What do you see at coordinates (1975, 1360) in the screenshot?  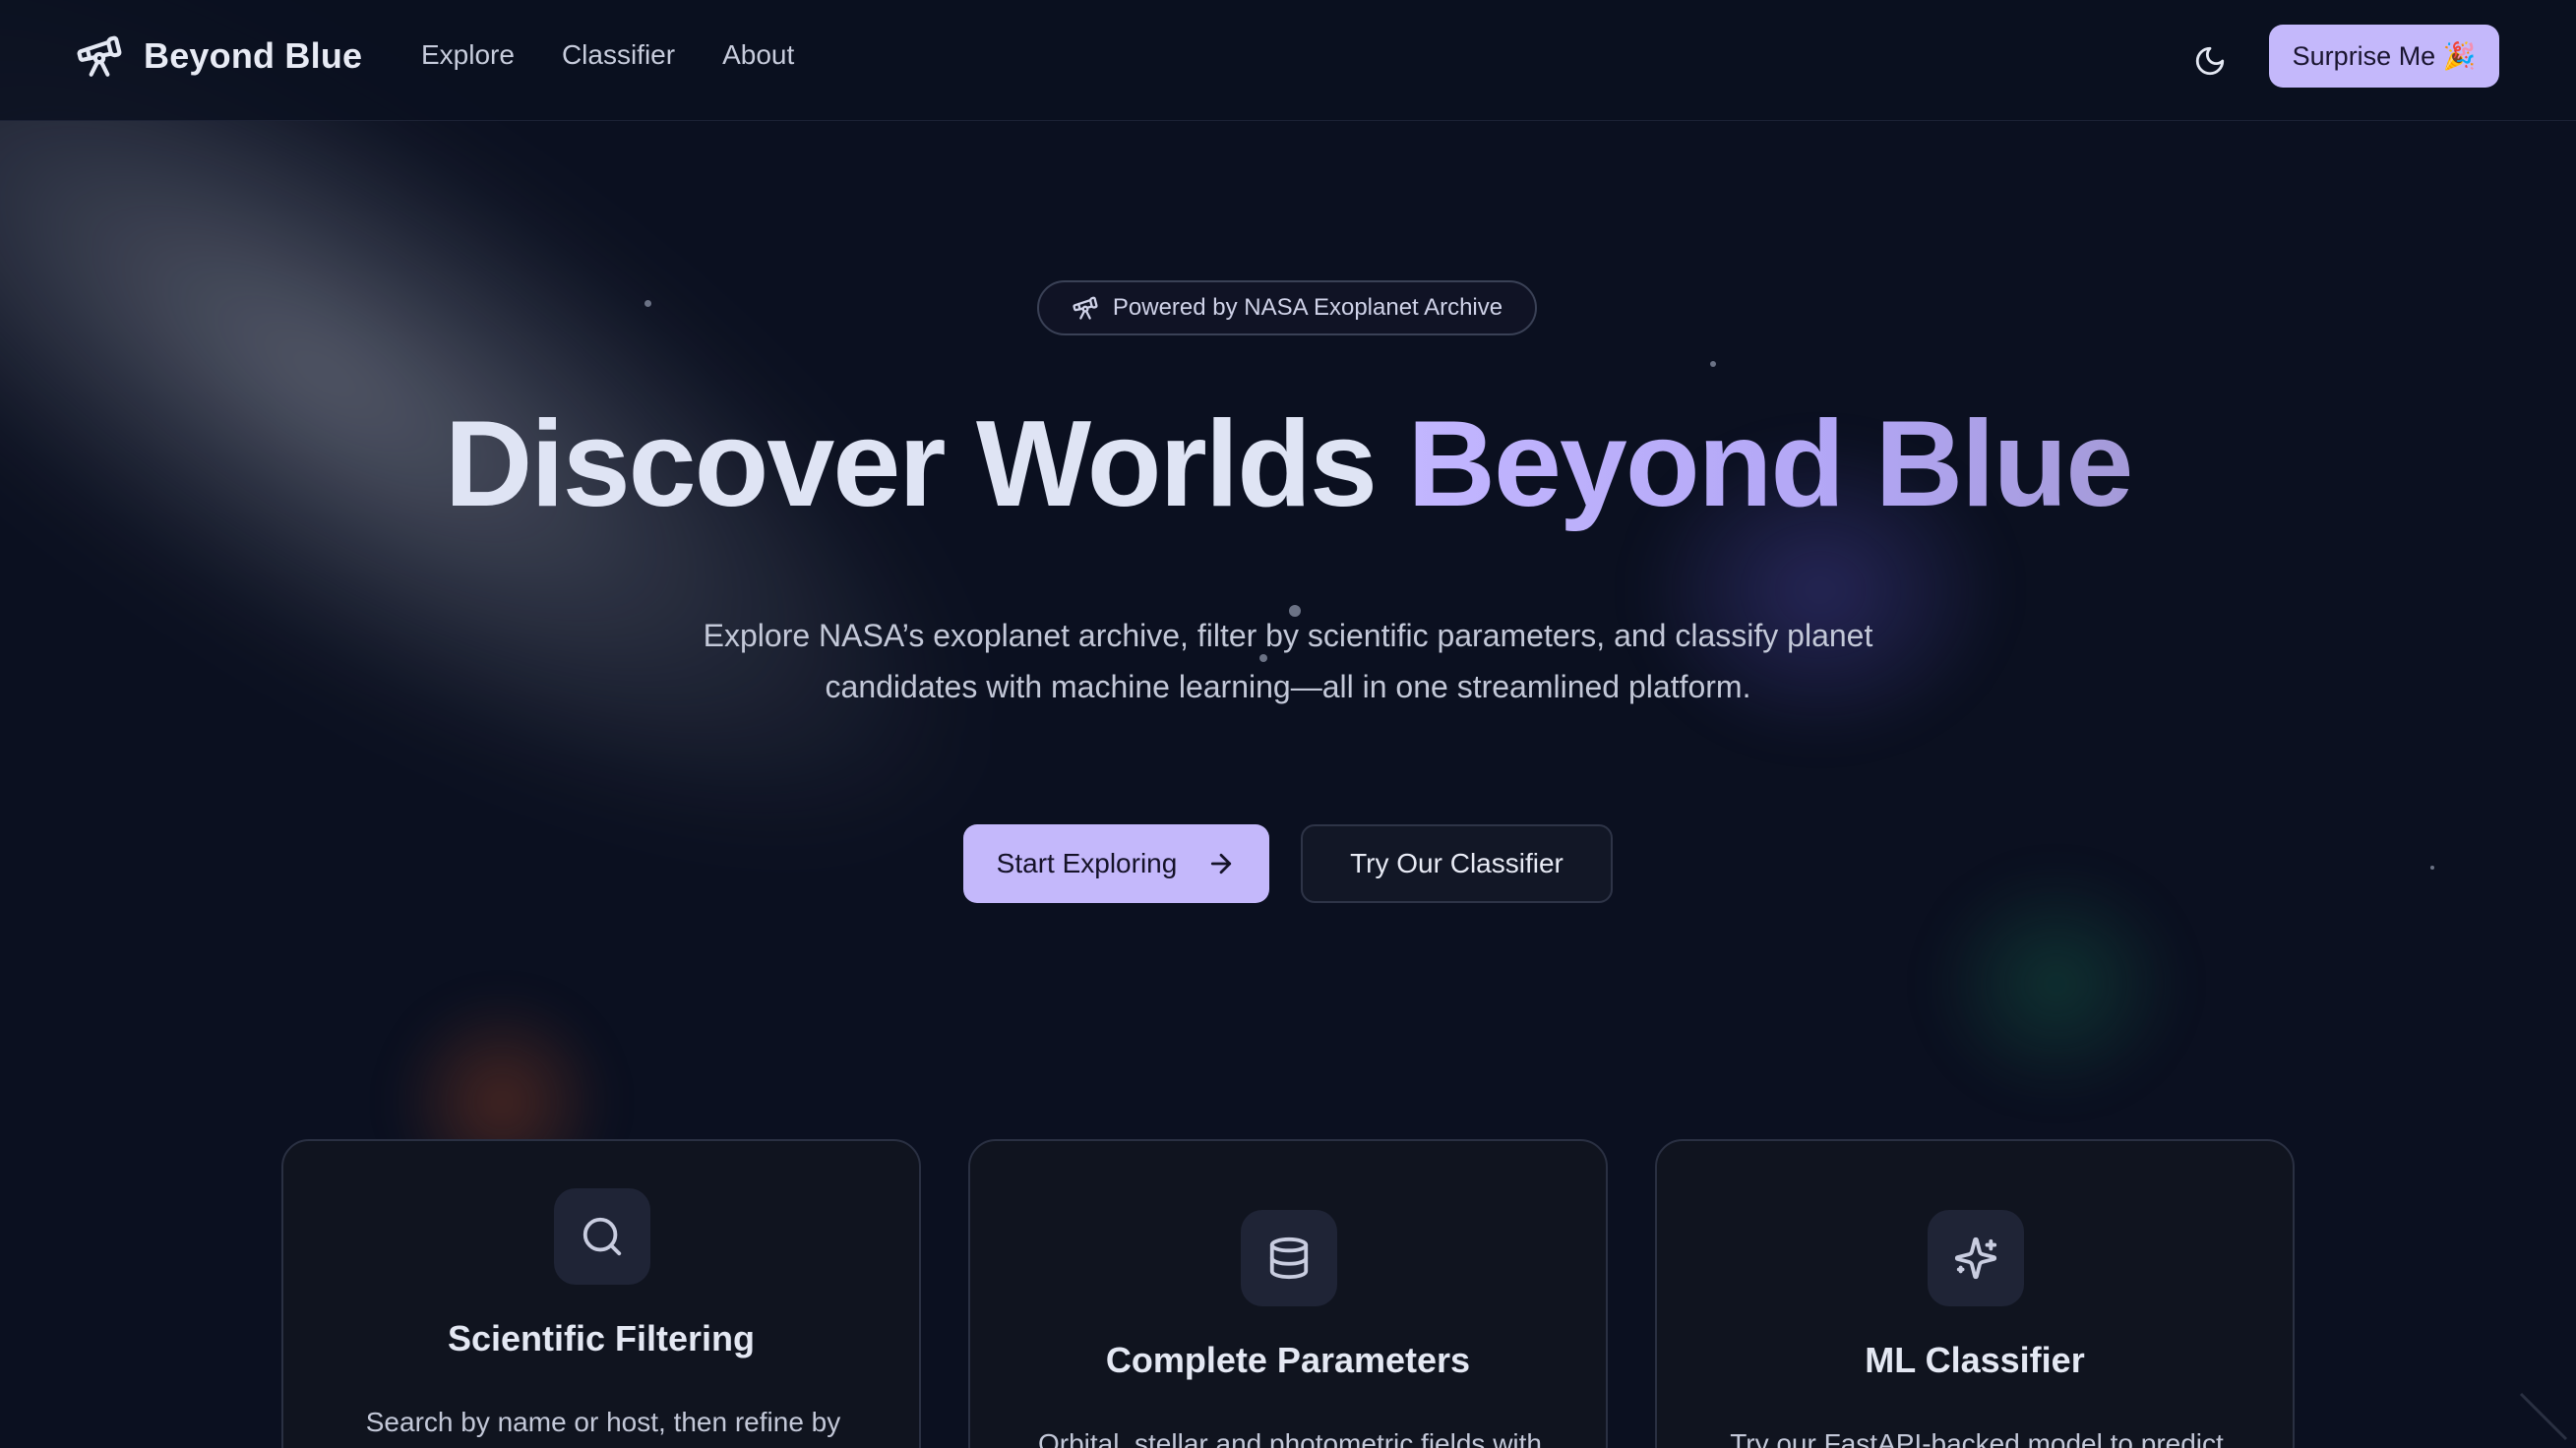 I see `card-title: ML Classifier` at bounding box center [1975, 1360].